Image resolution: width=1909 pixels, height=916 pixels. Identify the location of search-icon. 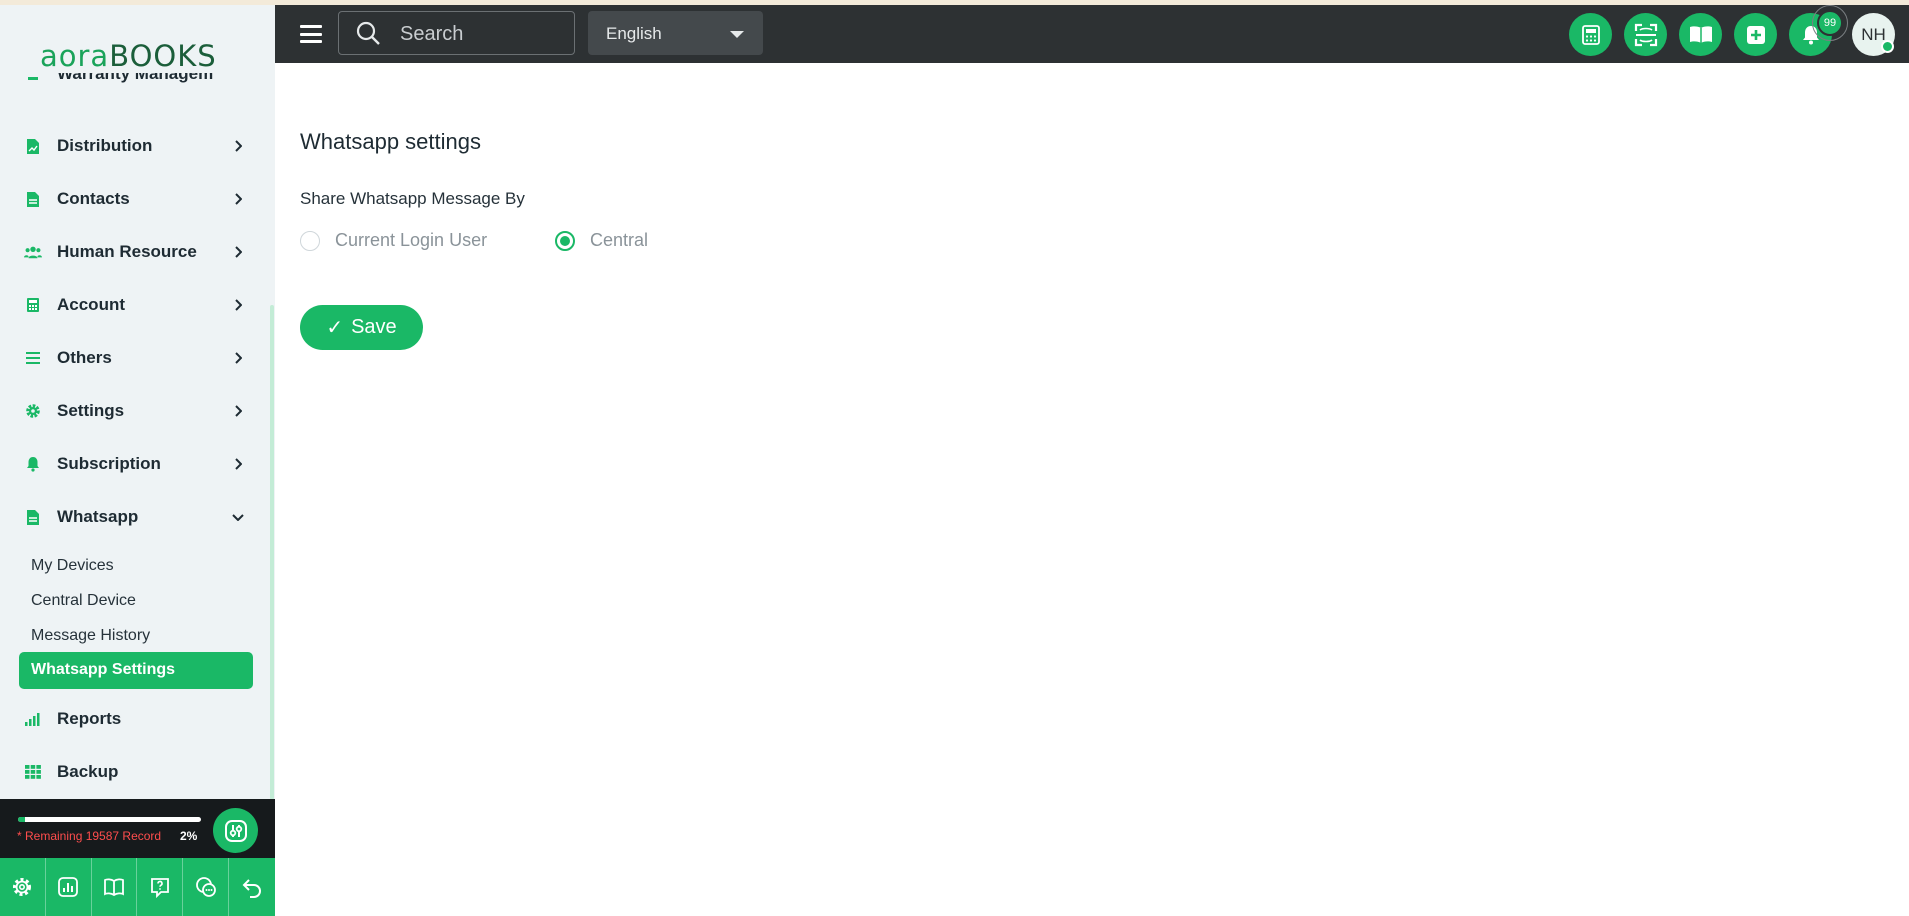
(368, 33).